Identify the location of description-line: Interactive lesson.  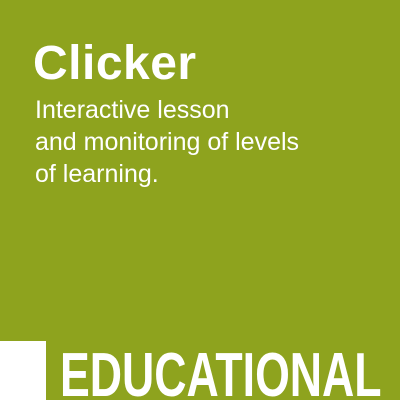
(132, 110).